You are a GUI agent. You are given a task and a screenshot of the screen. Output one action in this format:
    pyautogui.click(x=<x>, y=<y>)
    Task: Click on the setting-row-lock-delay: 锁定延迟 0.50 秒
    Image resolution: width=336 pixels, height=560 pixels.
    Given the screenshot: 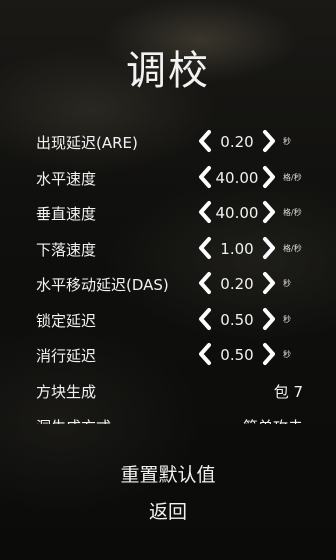 What is the action you would take?
    pyautogui.click(x=168, y=320)
    